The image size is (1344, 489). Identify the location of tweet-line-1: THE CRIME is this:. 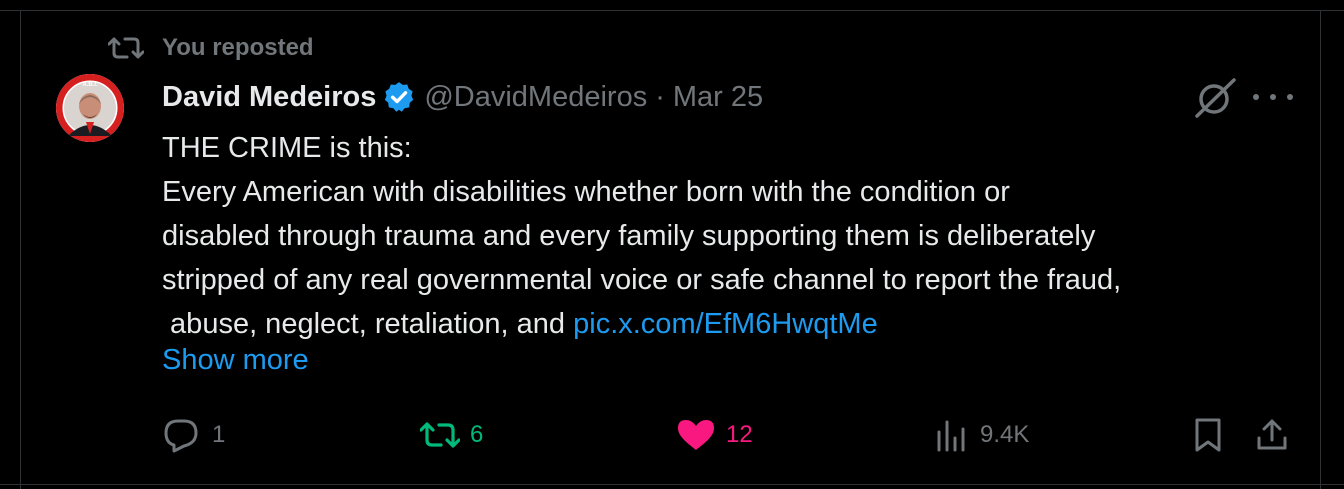
(287, 148).